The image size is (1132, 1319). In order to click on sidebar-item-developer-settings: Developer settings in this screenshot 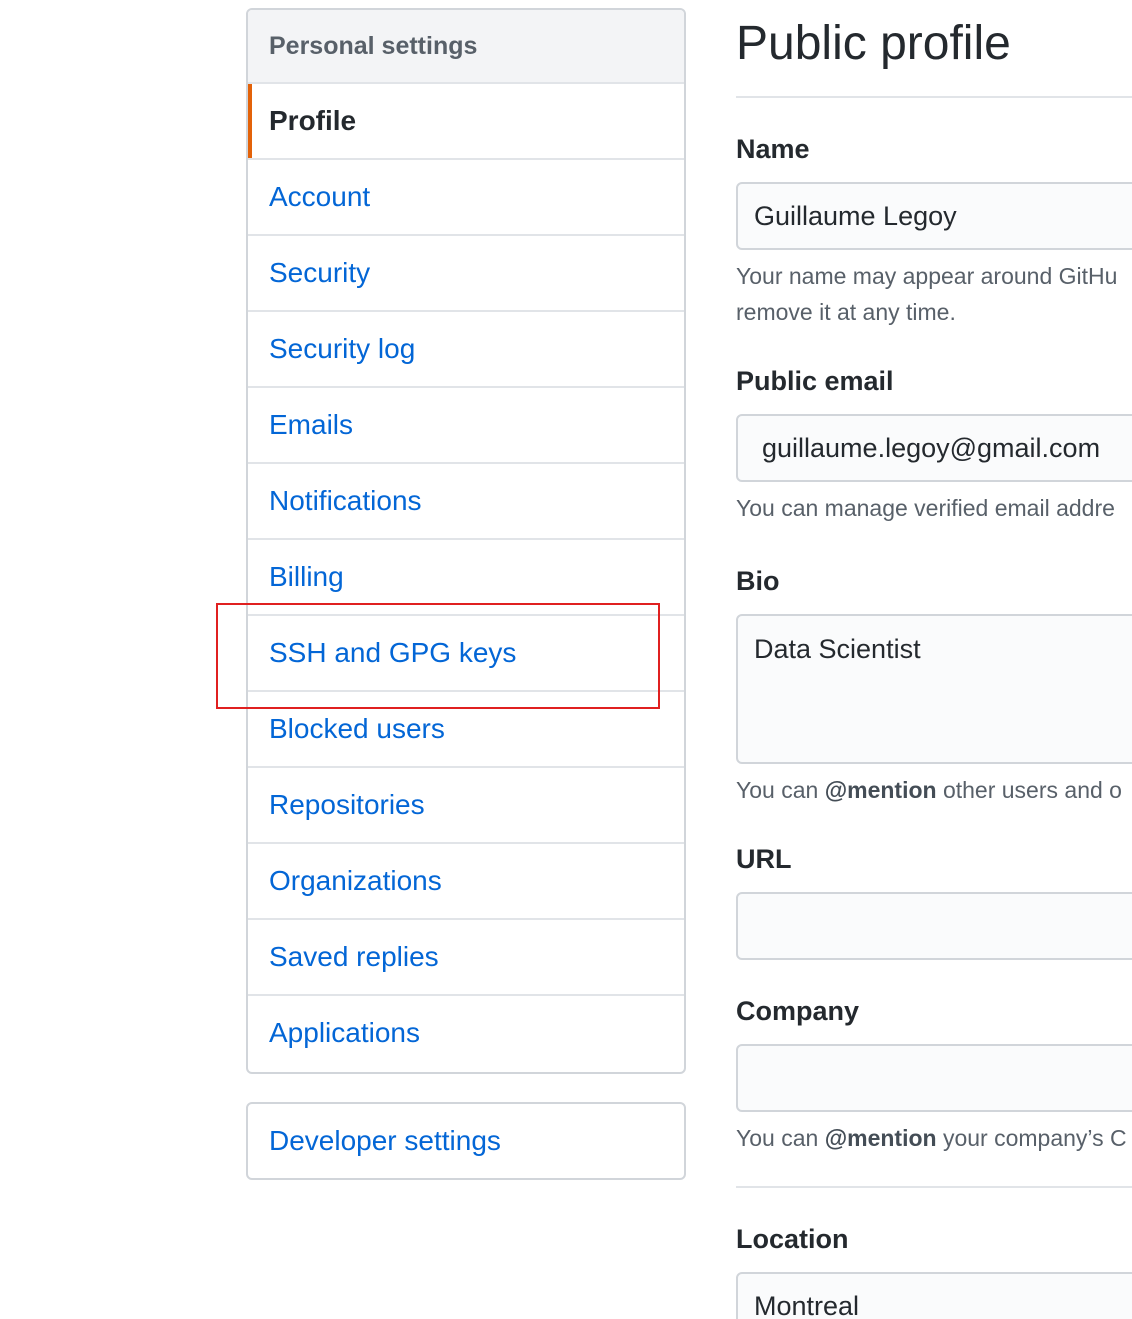, I will do `click(466, 1141)`.